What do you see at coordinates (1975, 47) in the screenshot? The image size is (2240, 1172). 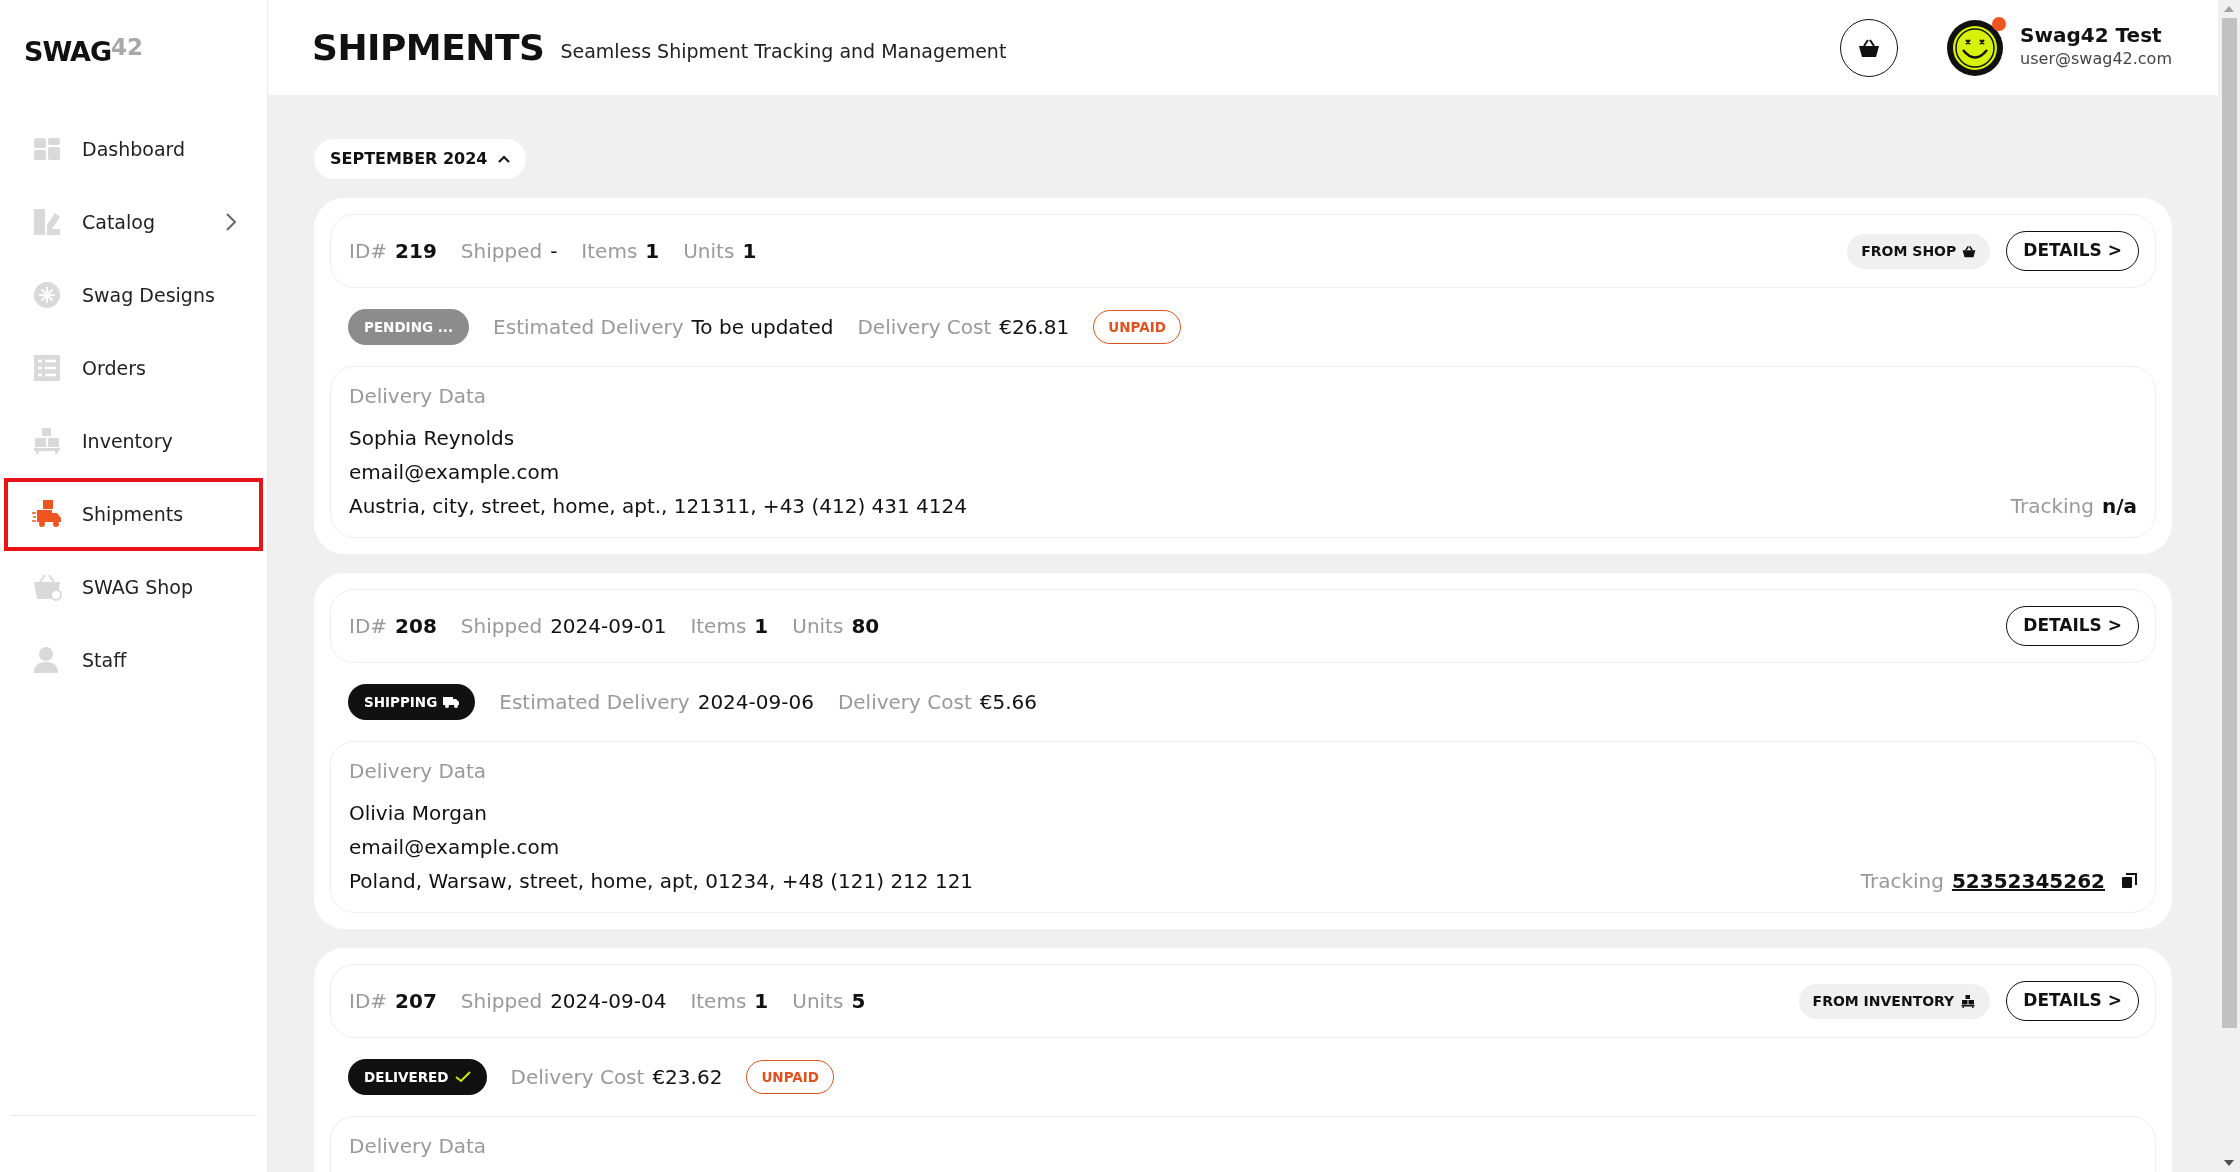 I see `smiley-avatar-icon` at bounding box center [1975, 47].